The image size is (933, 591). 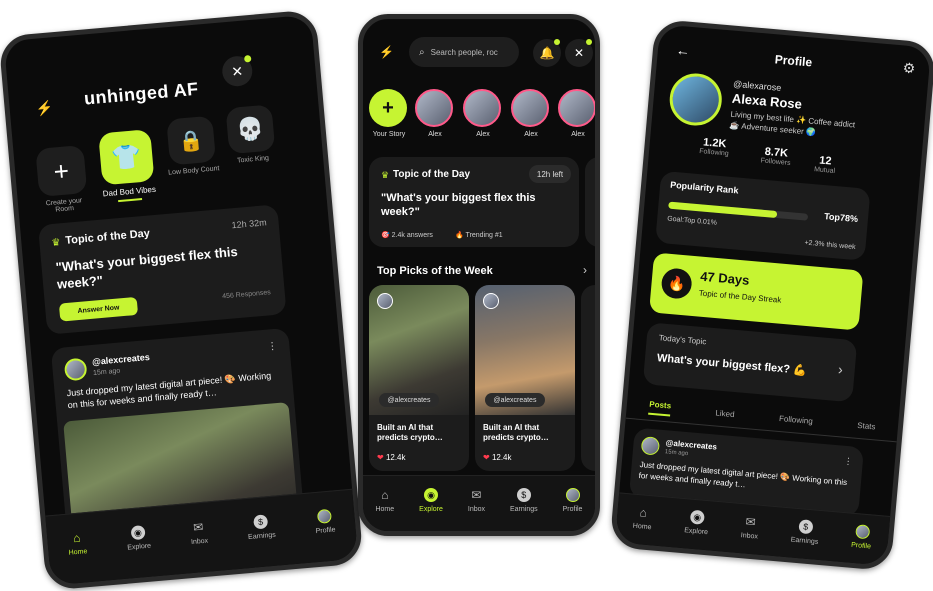 I want to click on topic-title: Topic of the Day, so click(x=432, y=174).